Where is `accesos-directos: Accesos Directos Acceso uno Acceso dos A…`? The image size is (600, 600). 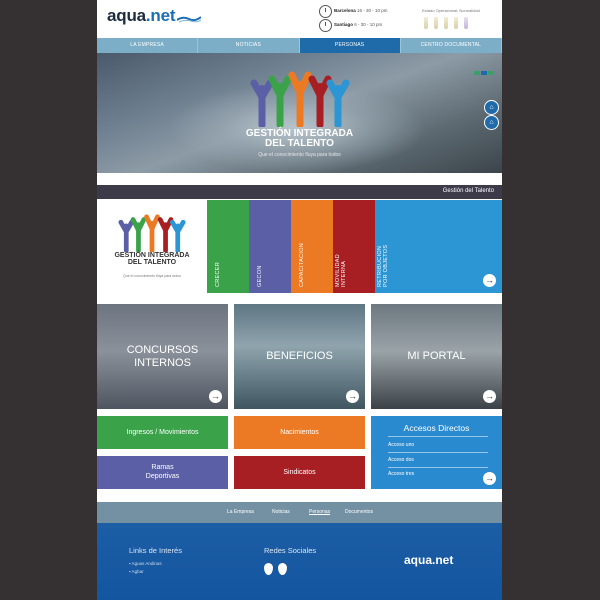 accesos-directos: Accesos Directos Acceso uno Acceso dos A… is located at coordinates (436, 452).